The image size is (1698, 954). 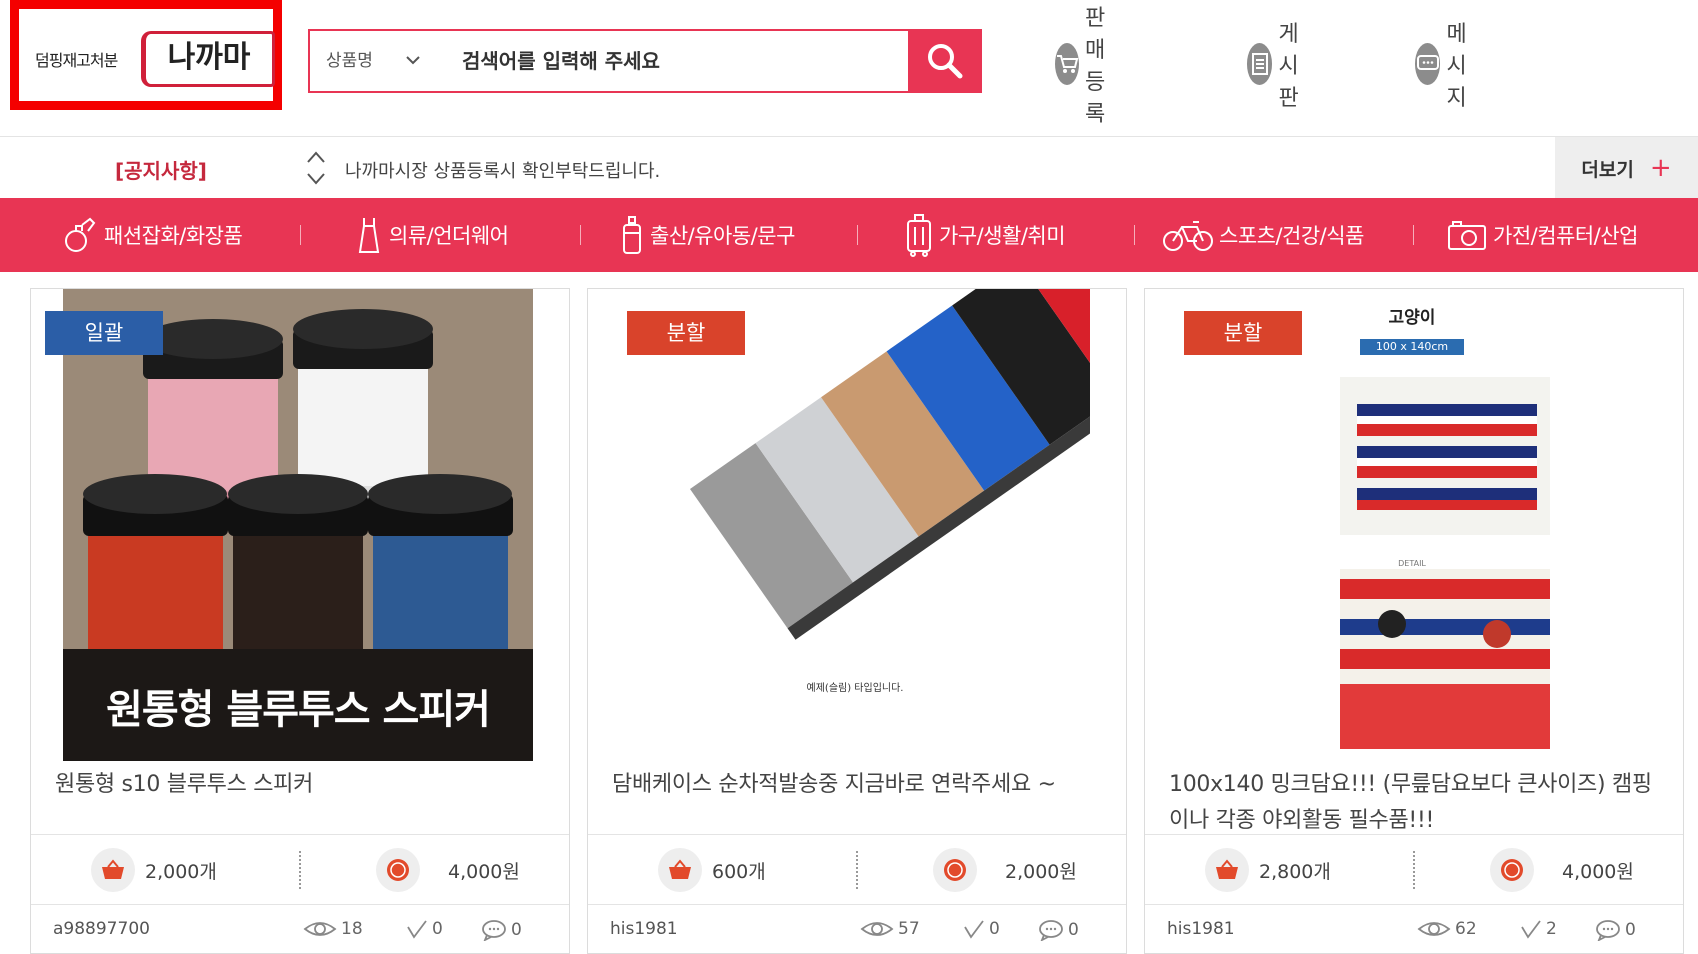 I want to click on category-label: 패션잡화/화장품, so click(x=173, y=236).